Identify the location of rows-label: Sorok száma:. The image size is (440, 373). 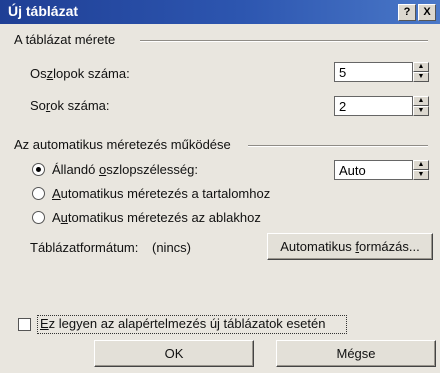
(70, 105).